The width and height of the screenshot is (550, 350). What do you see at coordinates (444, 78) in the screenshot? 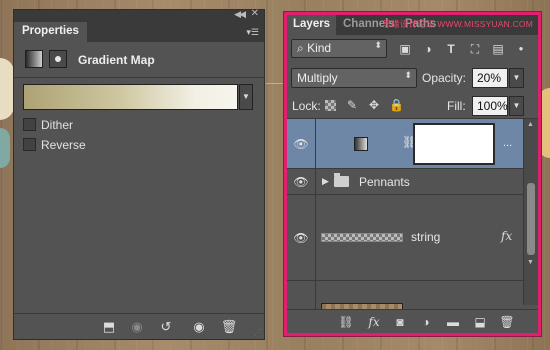
I see `opacity-label: Opacity:` at bounding box center [444, 78].